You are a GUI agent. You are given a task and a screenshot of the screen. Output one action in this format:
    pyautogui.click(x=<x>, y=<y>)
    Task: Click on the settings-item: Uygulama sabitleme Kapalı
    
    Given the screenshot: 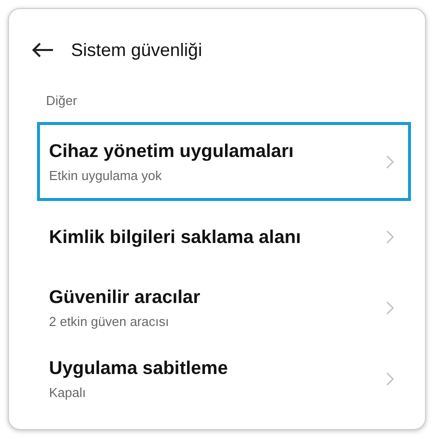 What is the action you would take?
    pyautogui.click(x=224, y=378)
    